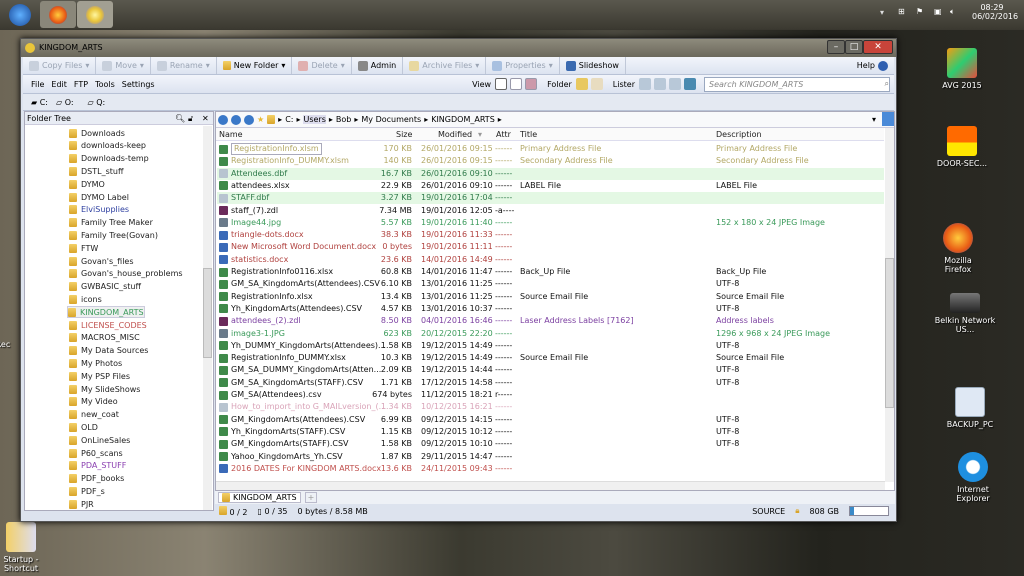 The image size is (1024, 576). What do you see at coordinates (962, 69) in the screenshot?
I see `desktop-icon-avg: AVG 2015` at bounding box center [962, 69].